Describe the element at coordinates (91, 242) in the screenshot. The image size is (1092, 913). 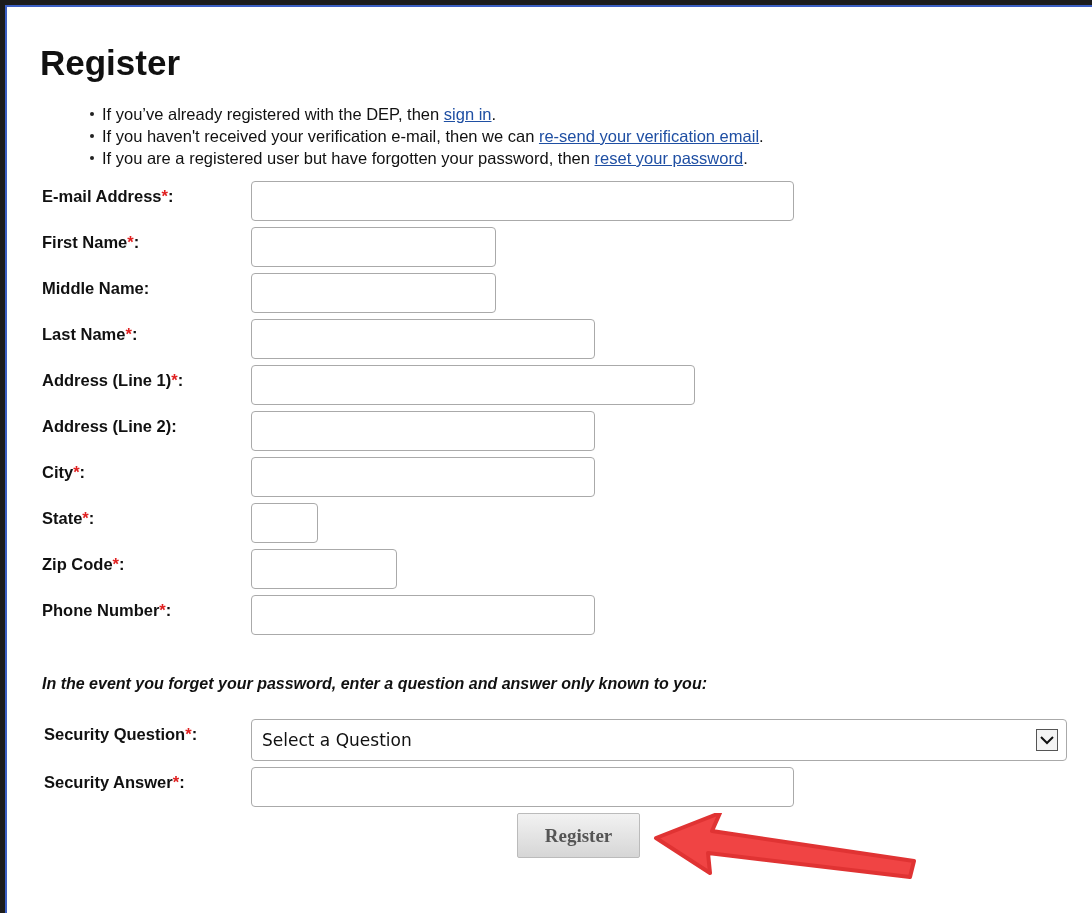
I see `field-label: First Name*:` at that location.